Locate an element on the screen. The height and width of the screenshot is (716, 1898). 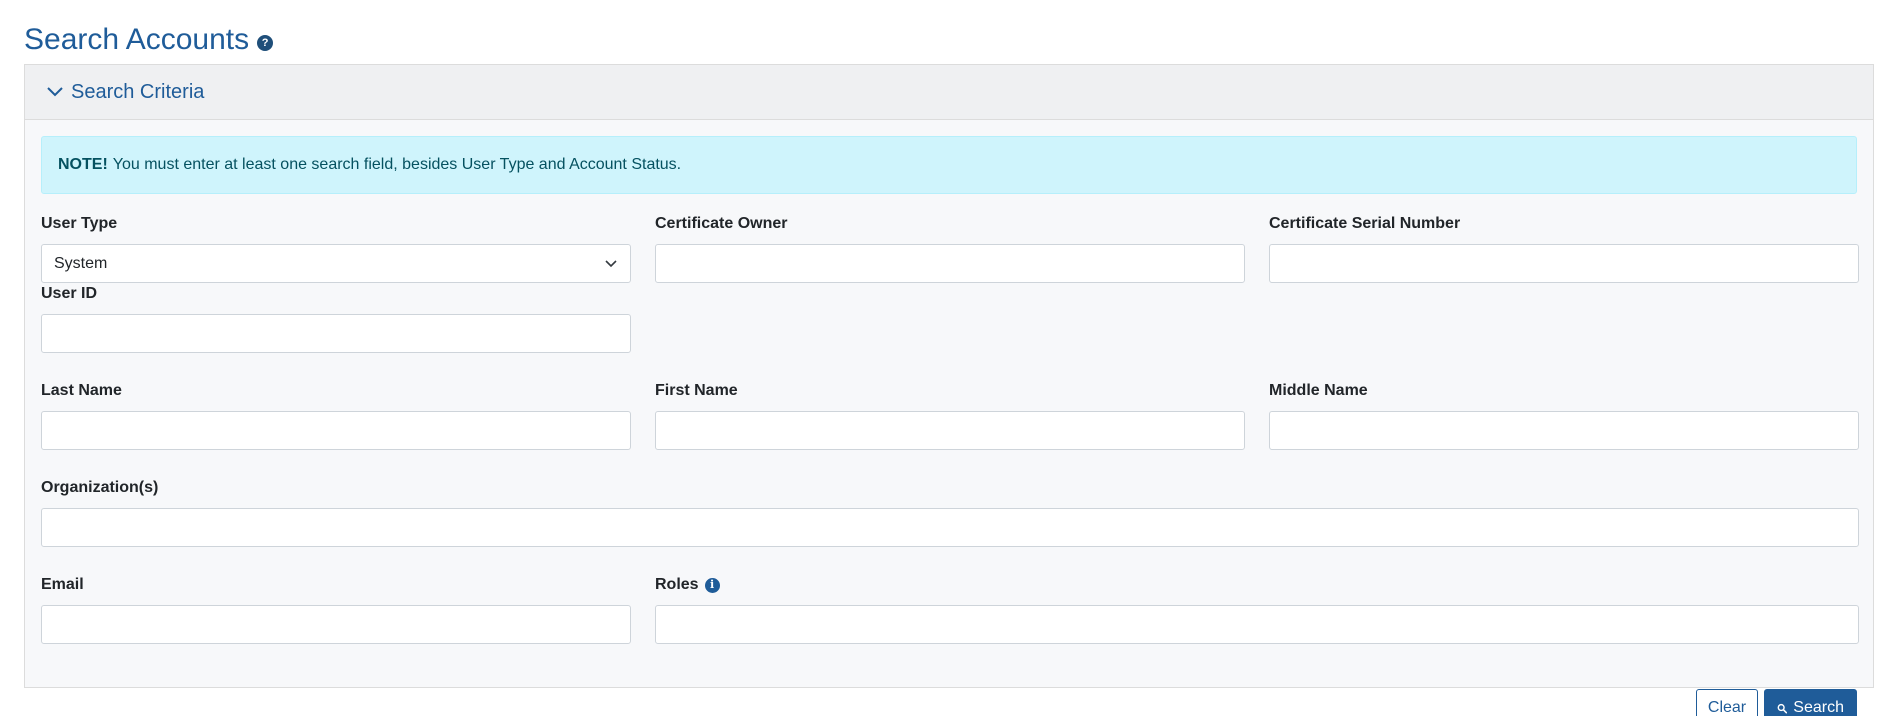
certificate-owner-field: Certificate Owner is located at coordinates (950, 248).